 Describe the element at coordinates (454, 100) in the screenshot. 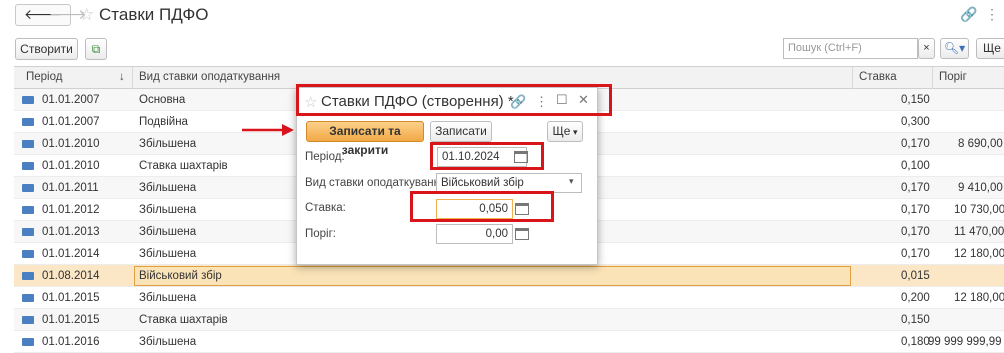

I see `highlight-dialog-header` at that location.